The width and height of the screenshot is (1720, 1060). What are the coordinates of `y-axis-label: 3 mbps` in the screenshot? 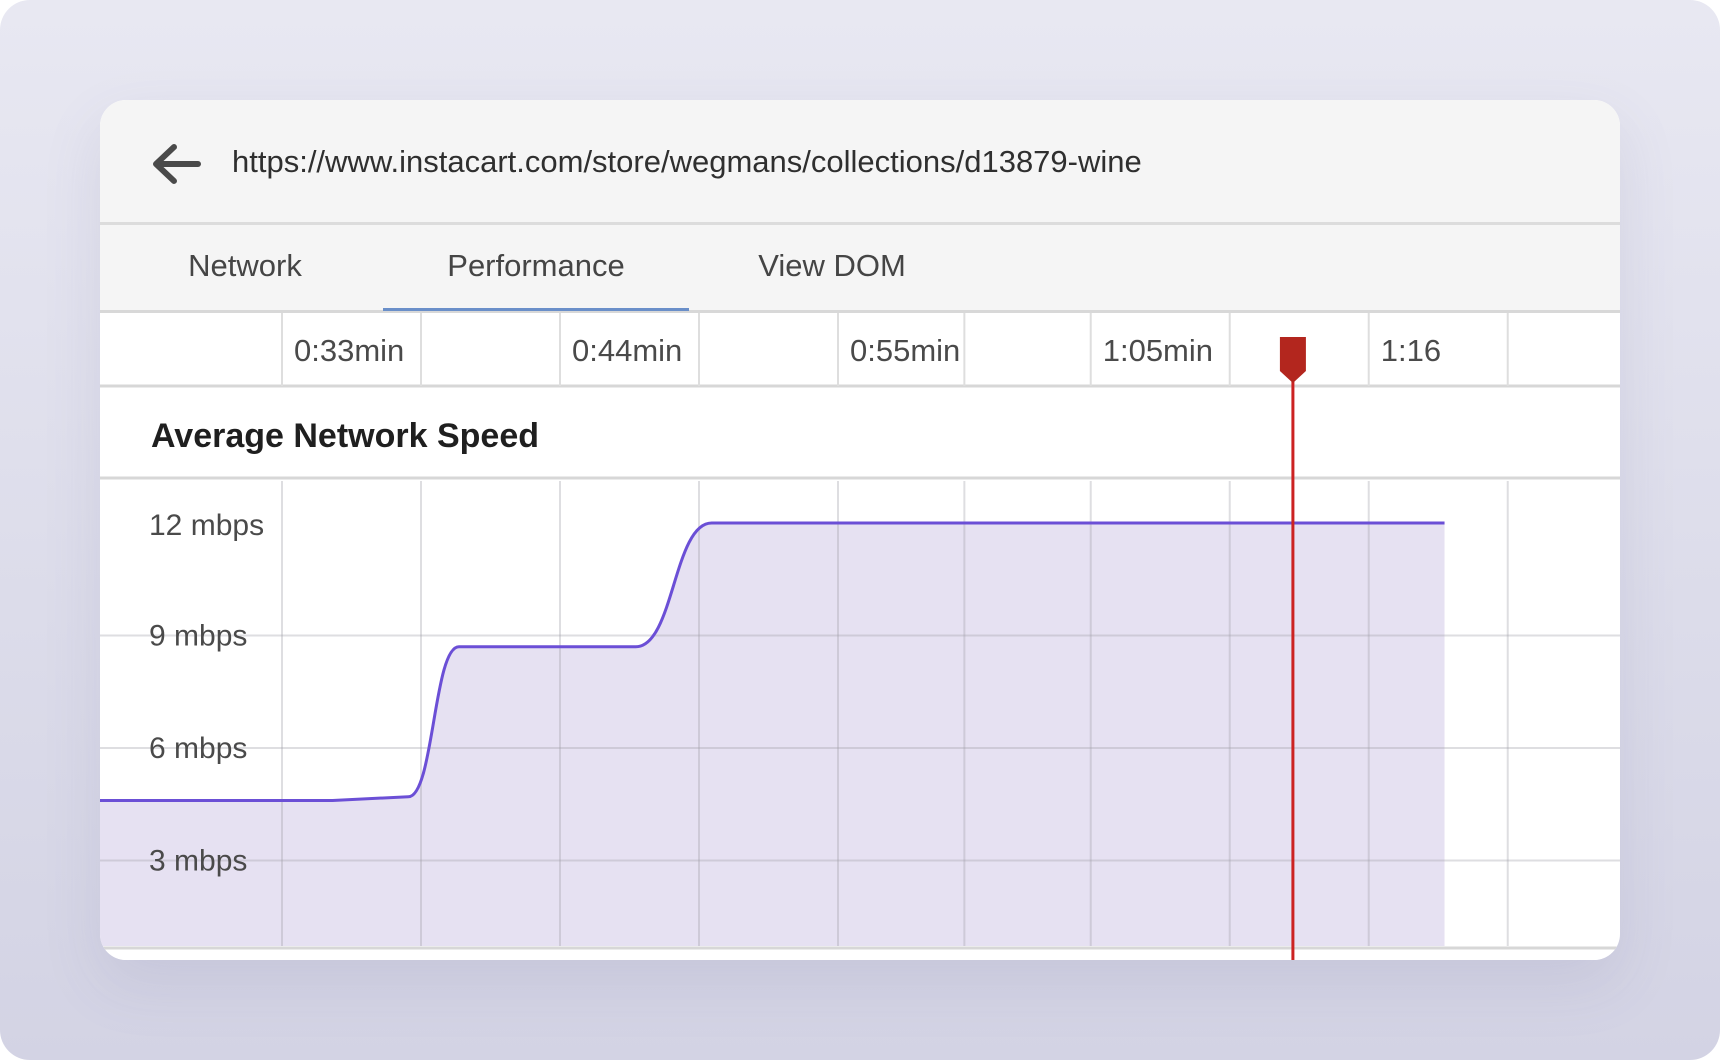 It's located at (198, 861).